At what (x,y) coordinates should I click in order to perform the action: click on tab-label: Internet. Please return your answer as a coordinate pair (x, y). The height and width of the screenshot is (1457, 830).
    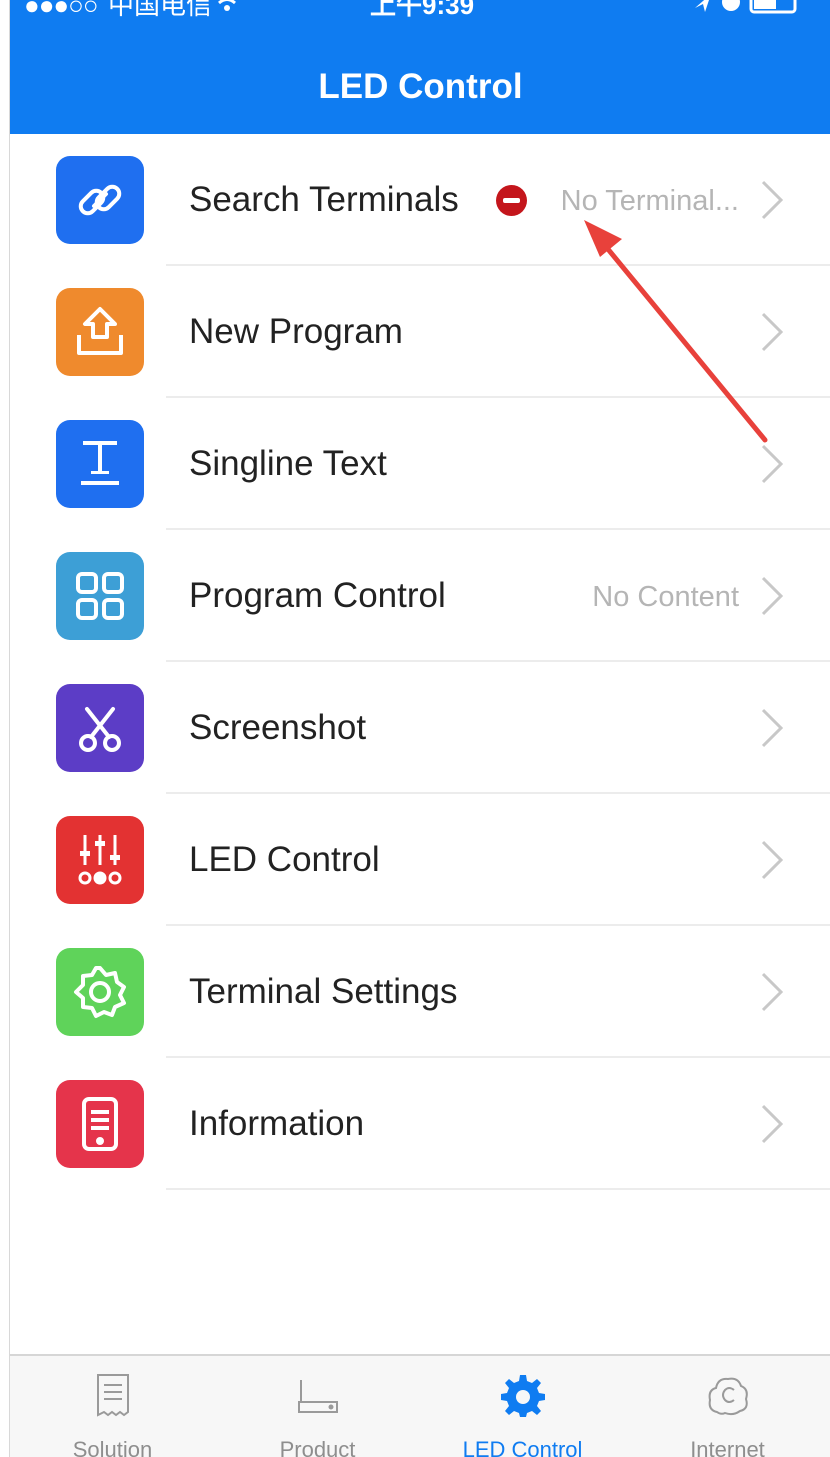
    Looking at the image, I should click on (727, 1447).